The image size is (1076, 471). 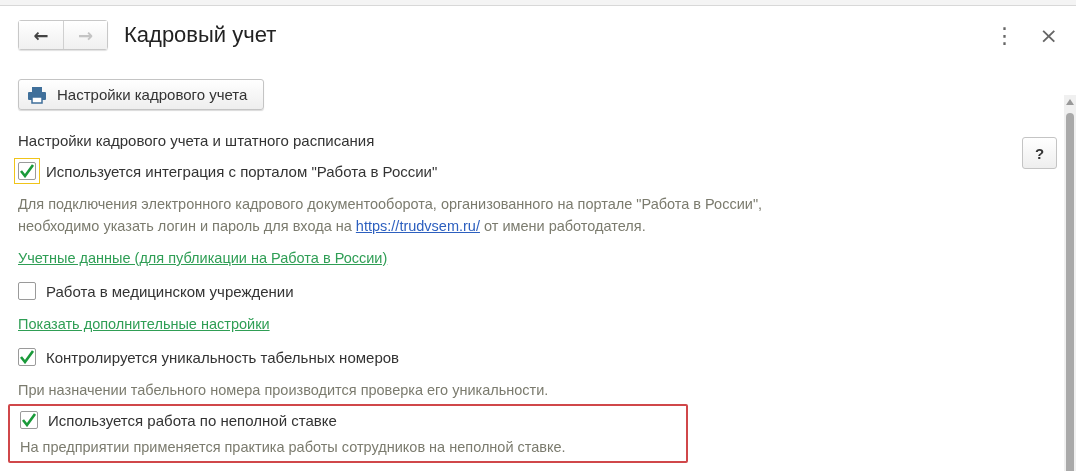 What do you see at coordinates (390, 215) in the screenshot?
I see `description-text: Для подключения электронного кадрового документооборота, организованного на портале "Работа в России", необходимо указать логин и пароль для входа на https://trudvsem.ru/ от имени работодателя.` at bounding box center [390, 215].